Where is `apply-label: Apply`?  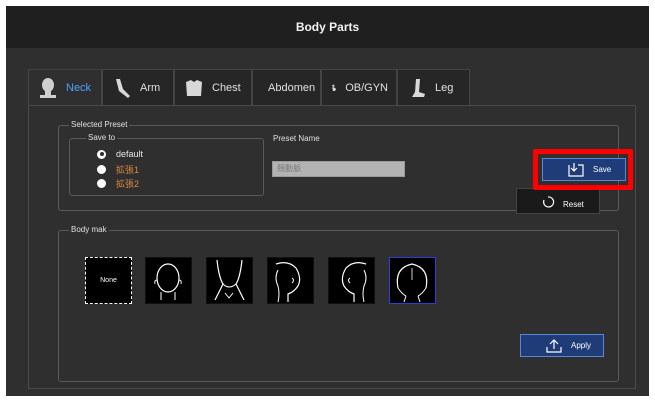 apply-label: Apply is located at coordinates (581, 345).